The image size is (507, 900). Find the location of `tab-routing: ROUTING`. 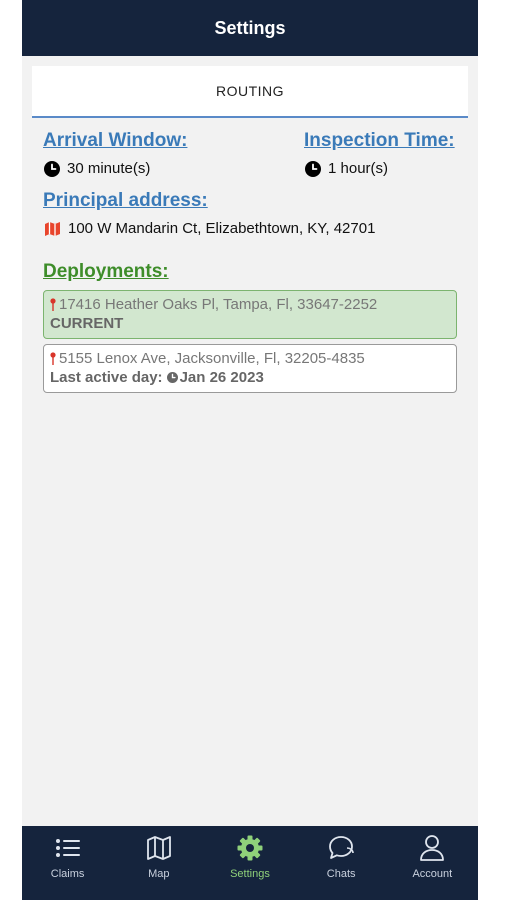

tab-routing: ROUTING is located at coordinates (250, 92).